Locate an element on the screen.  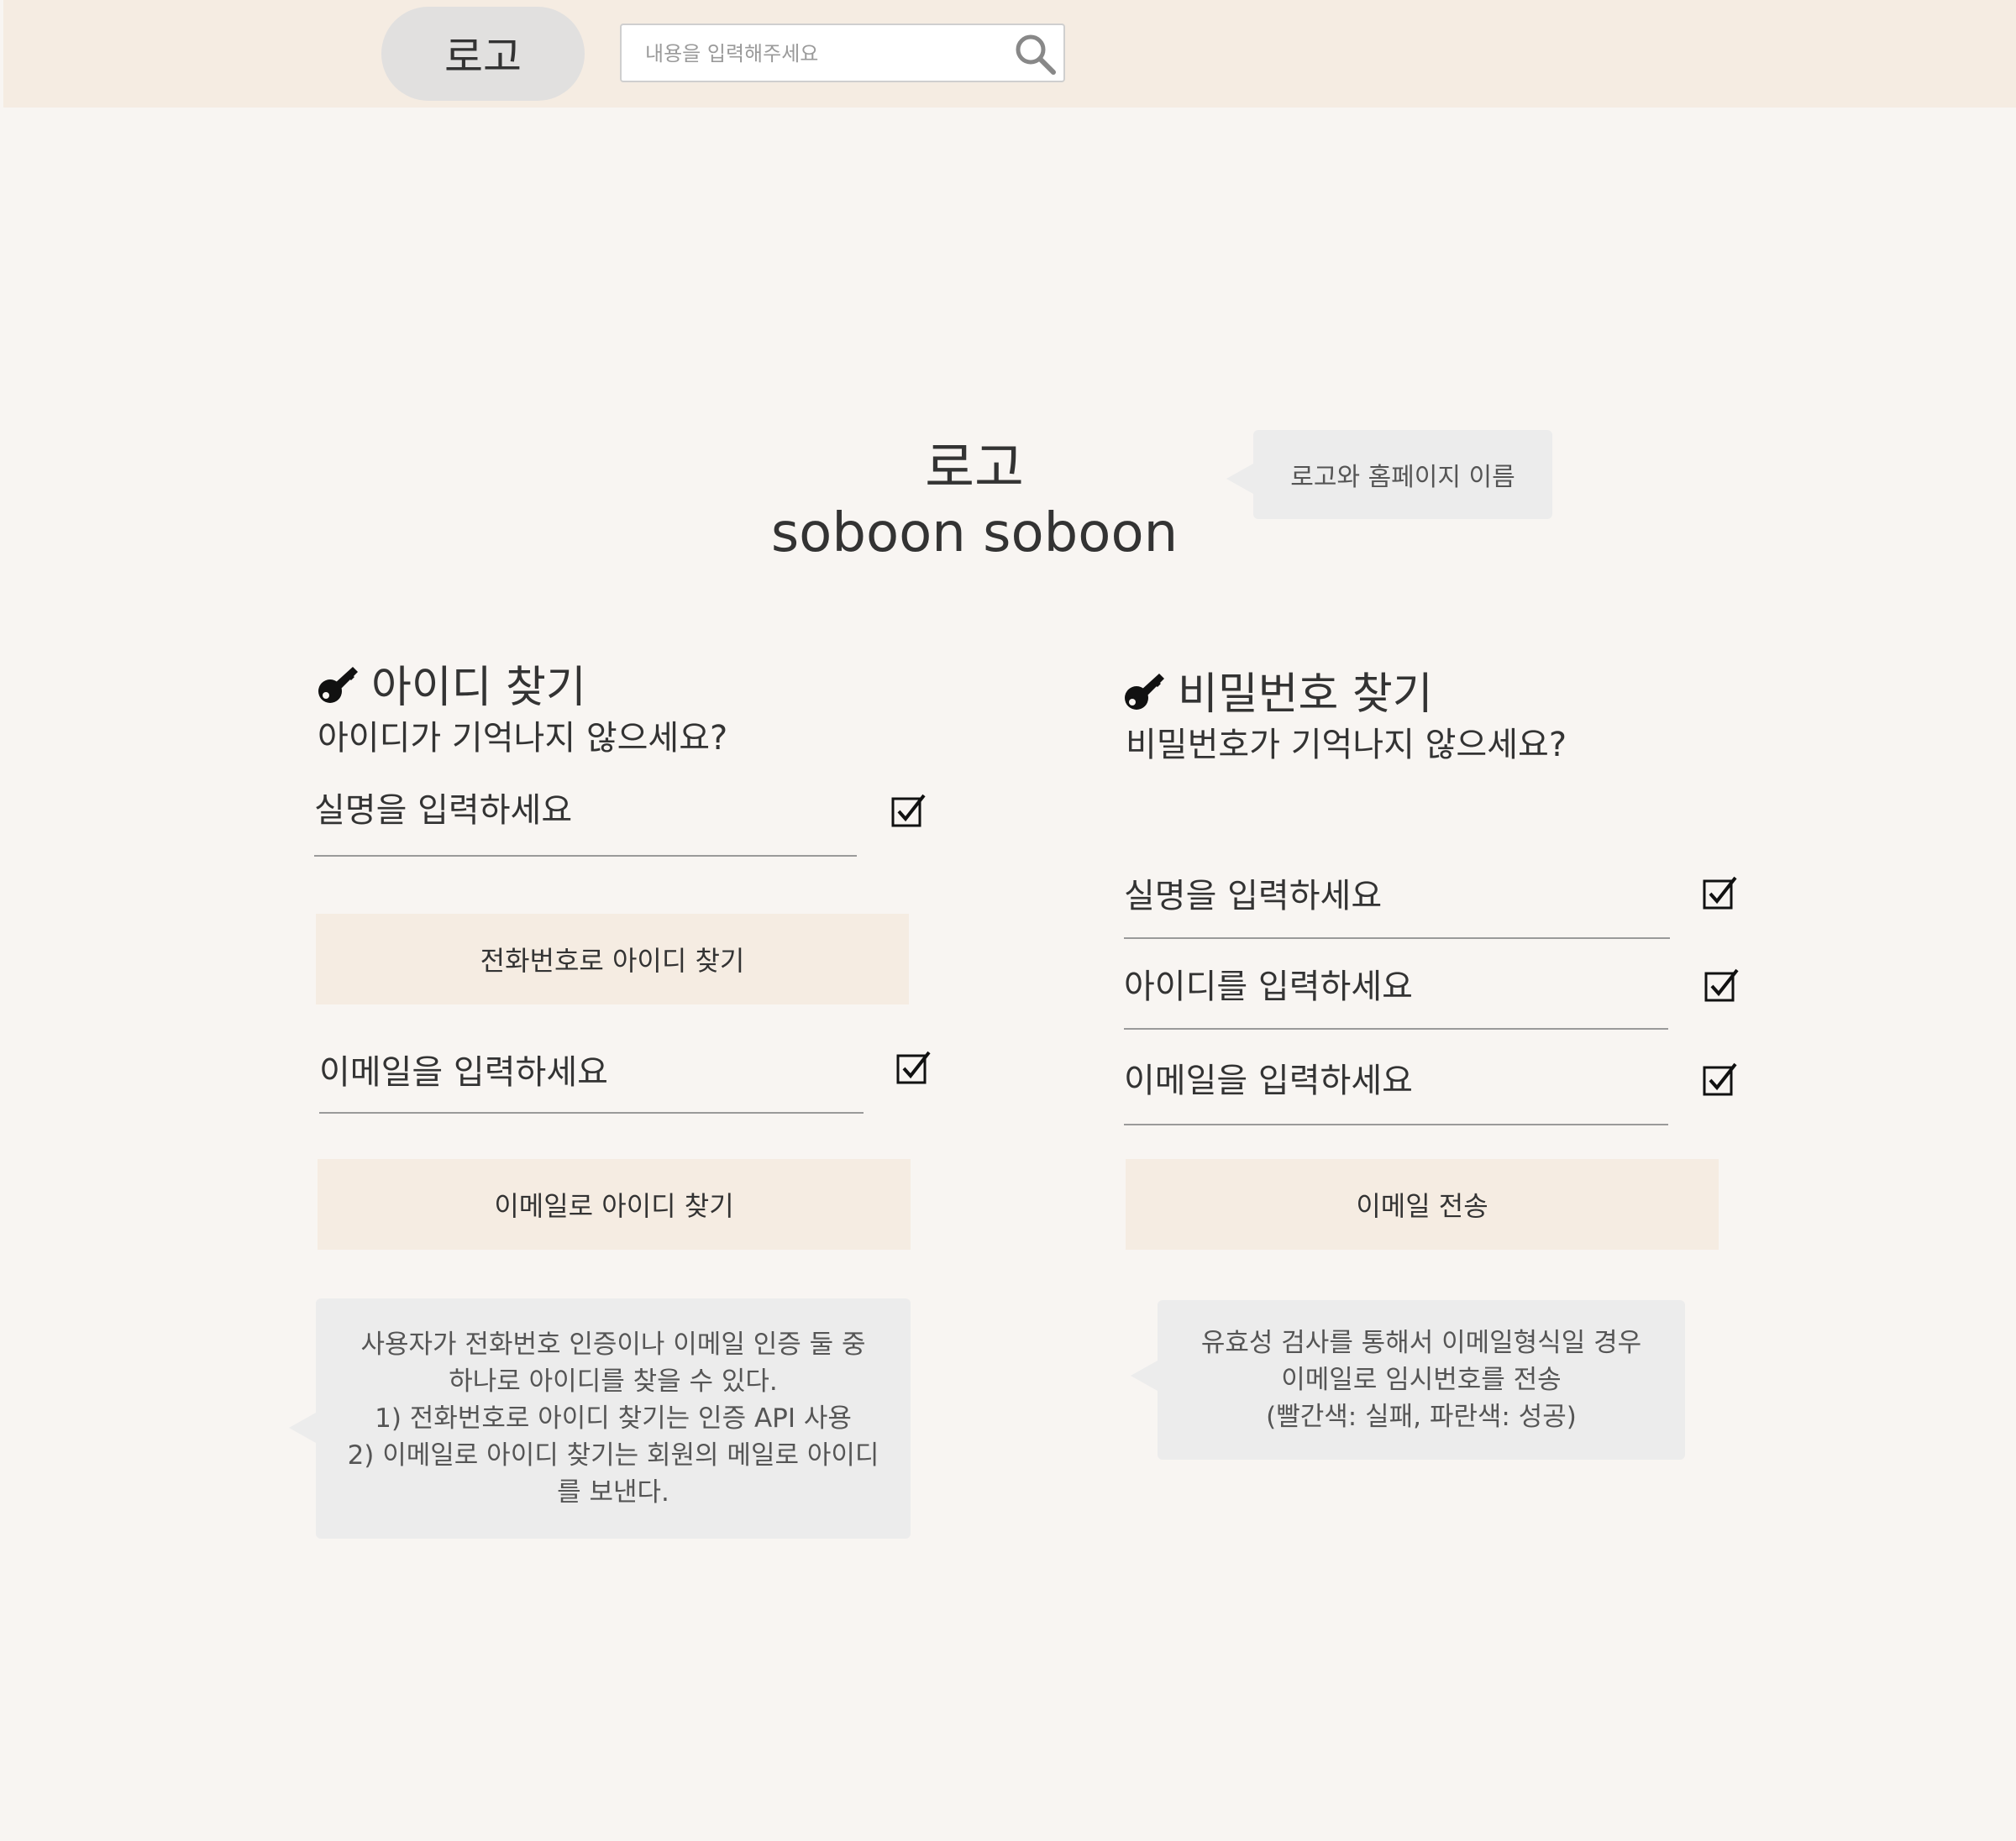
find-id-email-field is located at coordinates (591, 1083).